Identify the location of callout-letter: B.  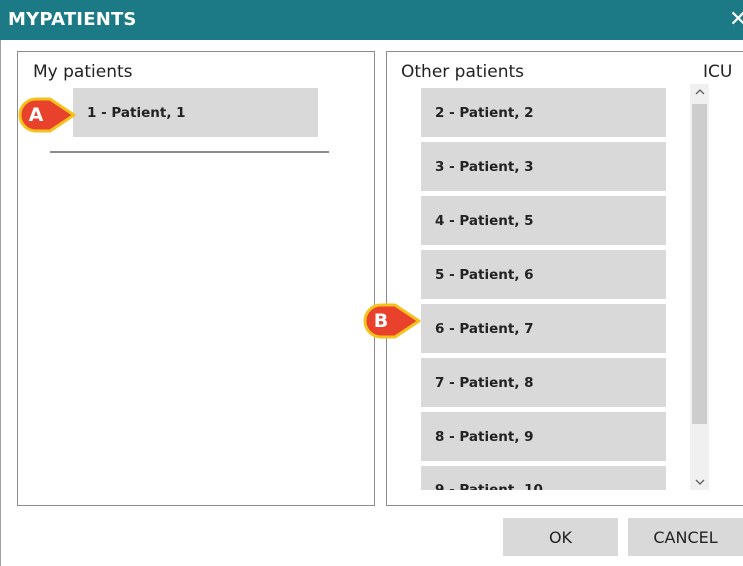
(381, 321).